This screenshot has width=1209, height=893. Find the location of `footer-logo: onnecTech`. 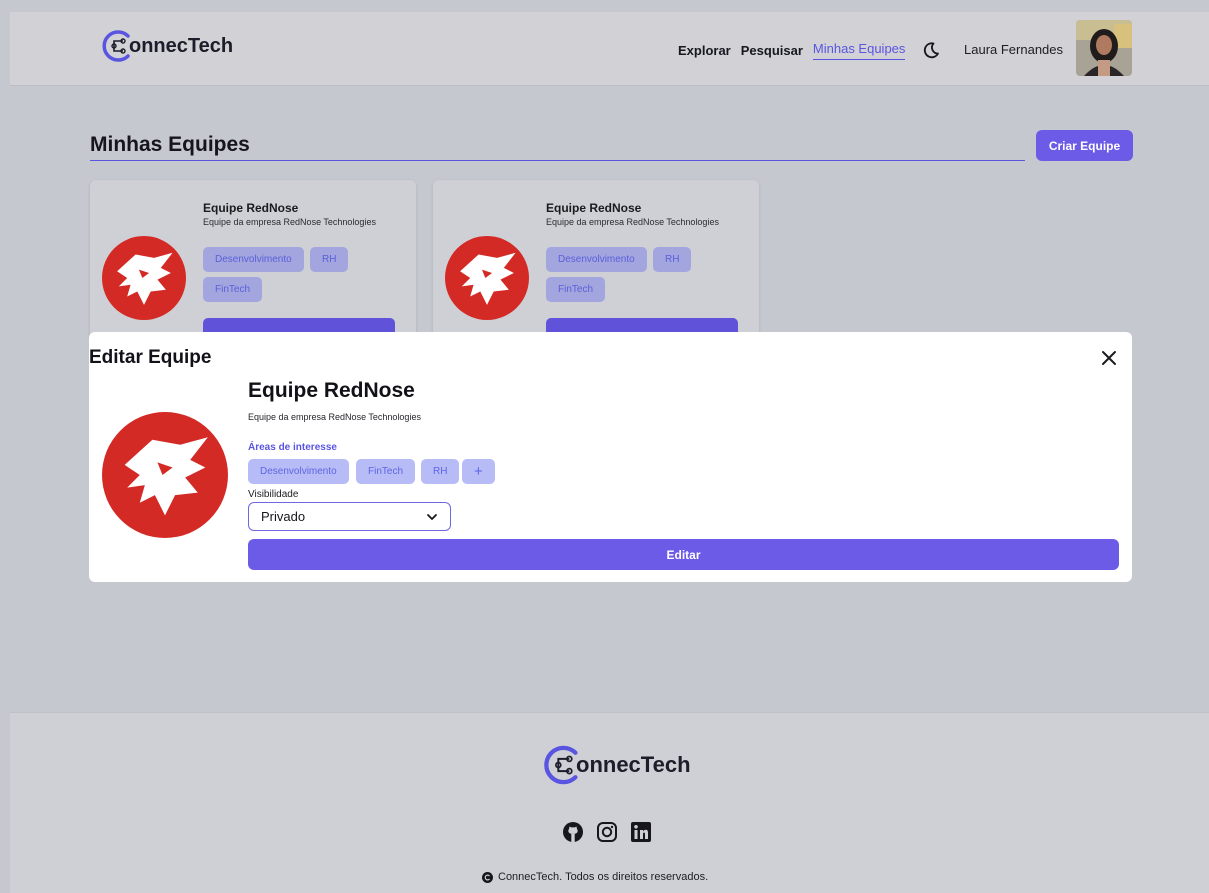

footer-logo: onnecTech is located at coordinates (615, 765).